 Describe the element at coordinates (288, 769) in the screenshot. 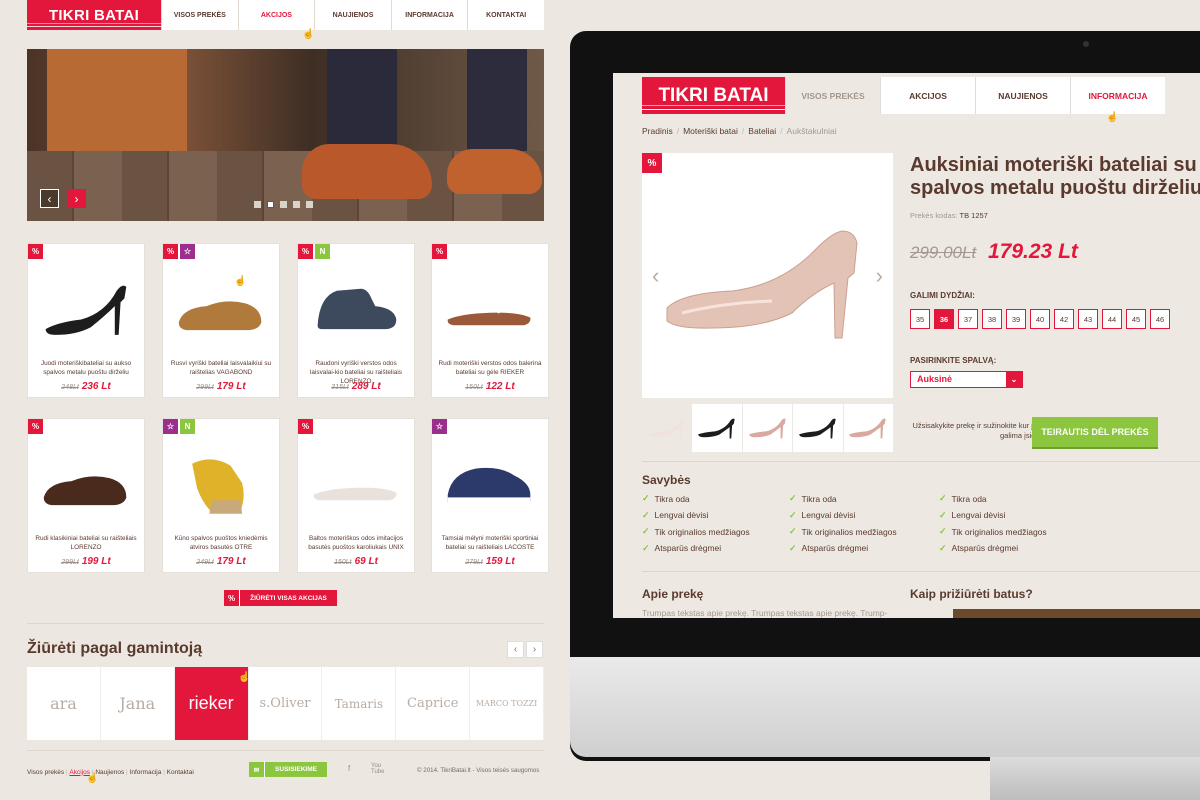

I see `contact-button: ✉ SUSISIEKIME` at that location.